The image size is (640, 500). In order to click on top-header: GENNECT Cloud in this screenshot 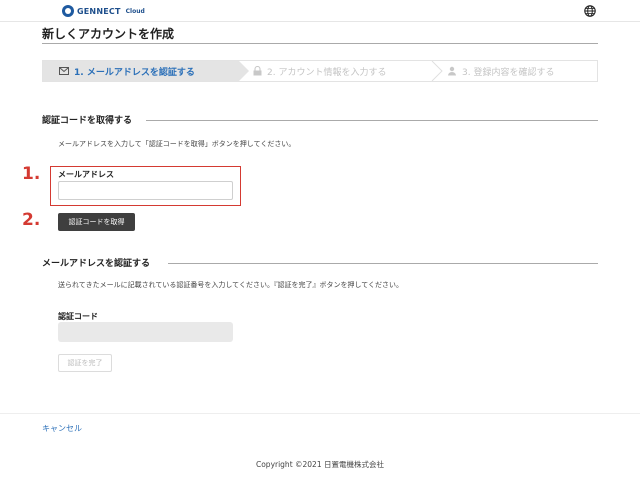, I will do `click(320, 11)`.